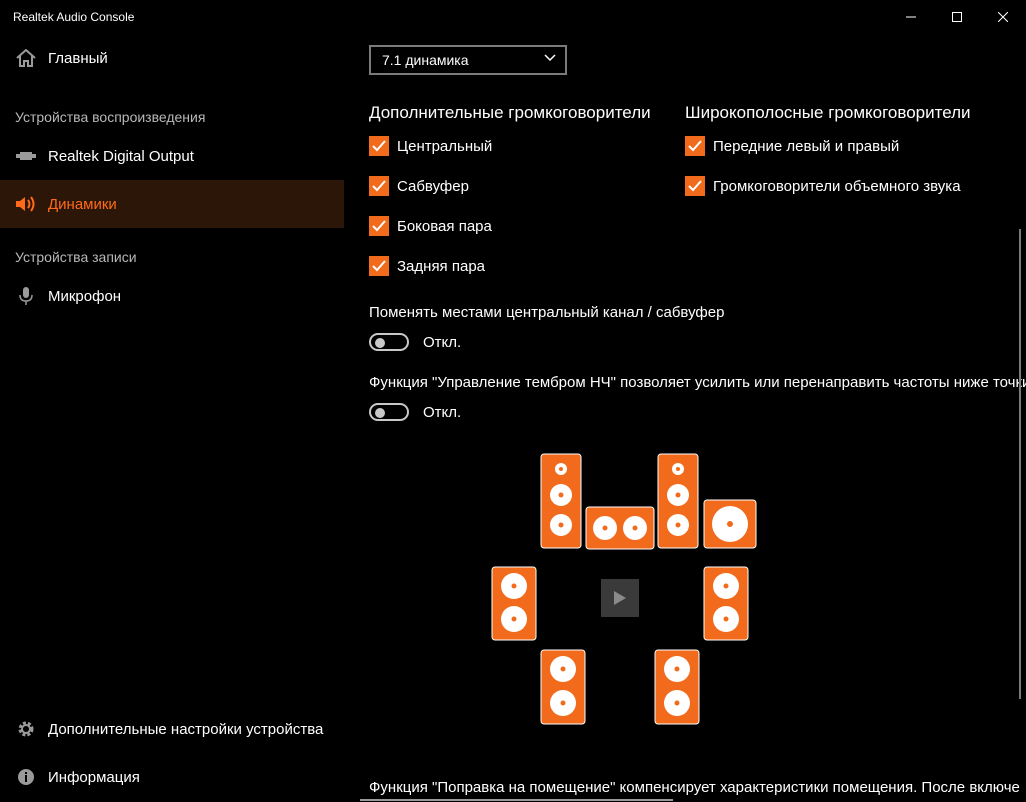  What do you see at coordinates (78, 58) in the screenshot?
I see `sidebar-item-label: Главный` at bounding box center [78, 58].